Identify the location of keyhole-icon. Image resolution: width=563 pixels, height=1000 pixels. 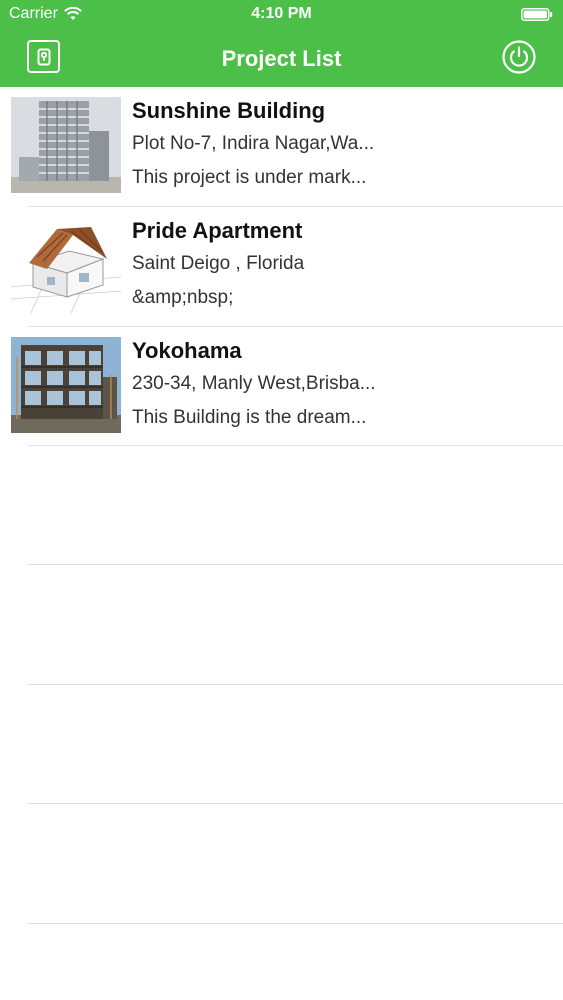
(43, 56).